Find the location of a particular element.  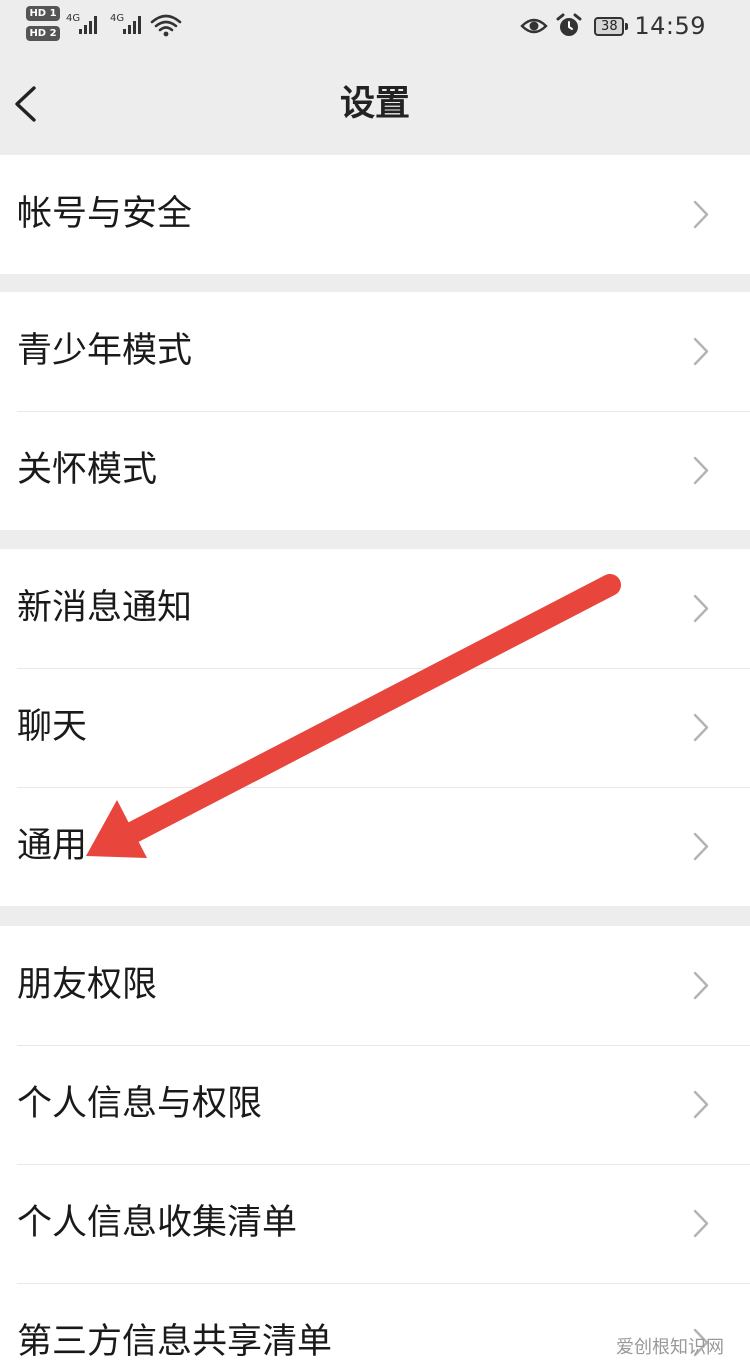

battery-indicator: 38 is located at coordinates (611, 26).